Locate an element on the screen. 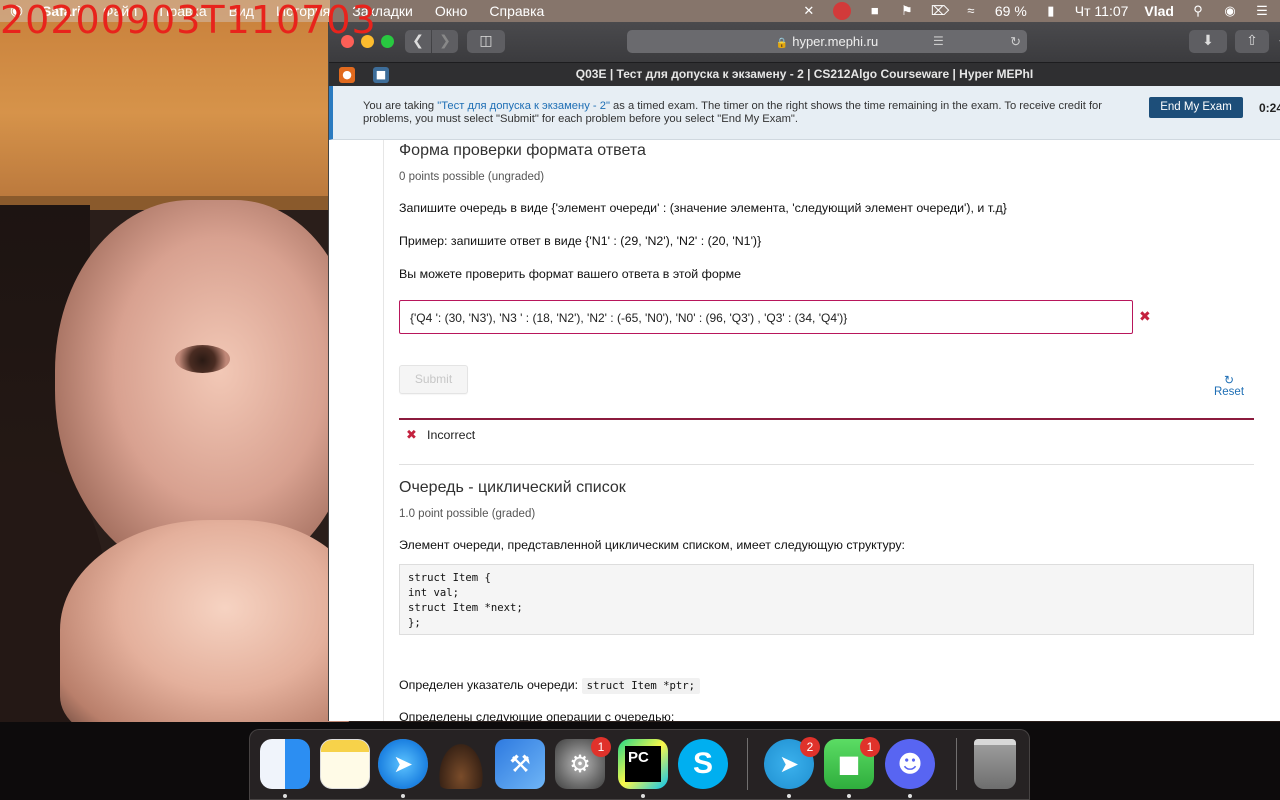  chat-icon: ■ is located at coordinates (875, 11).